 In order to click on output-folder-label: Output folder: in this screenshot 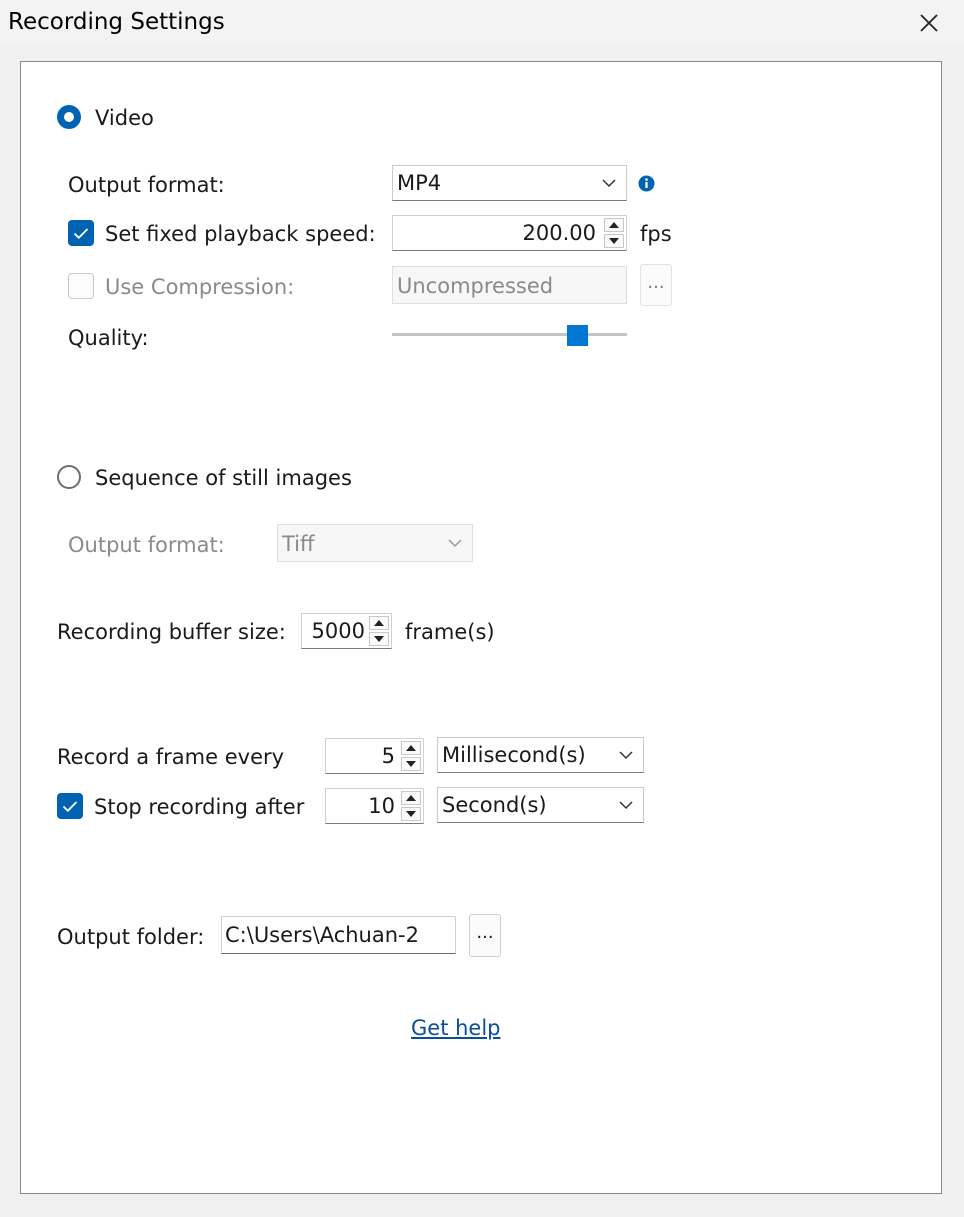, I will do `click(131, 937)`.